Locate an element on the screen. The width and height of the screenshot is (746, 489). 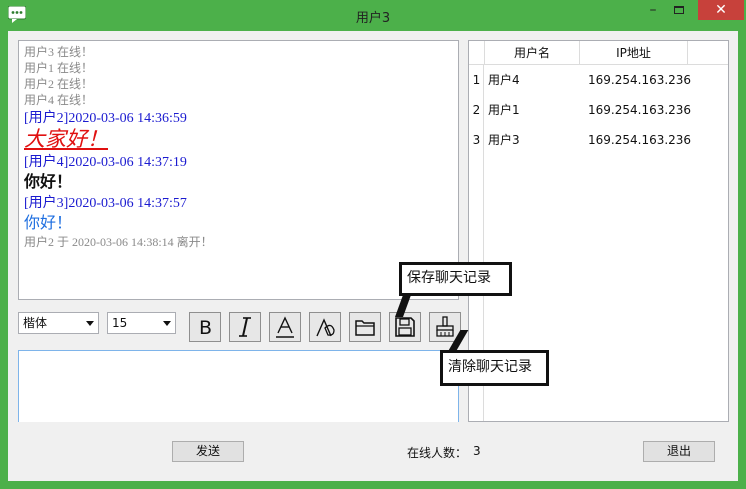
window-border-right is located at coordinates (742, 260).